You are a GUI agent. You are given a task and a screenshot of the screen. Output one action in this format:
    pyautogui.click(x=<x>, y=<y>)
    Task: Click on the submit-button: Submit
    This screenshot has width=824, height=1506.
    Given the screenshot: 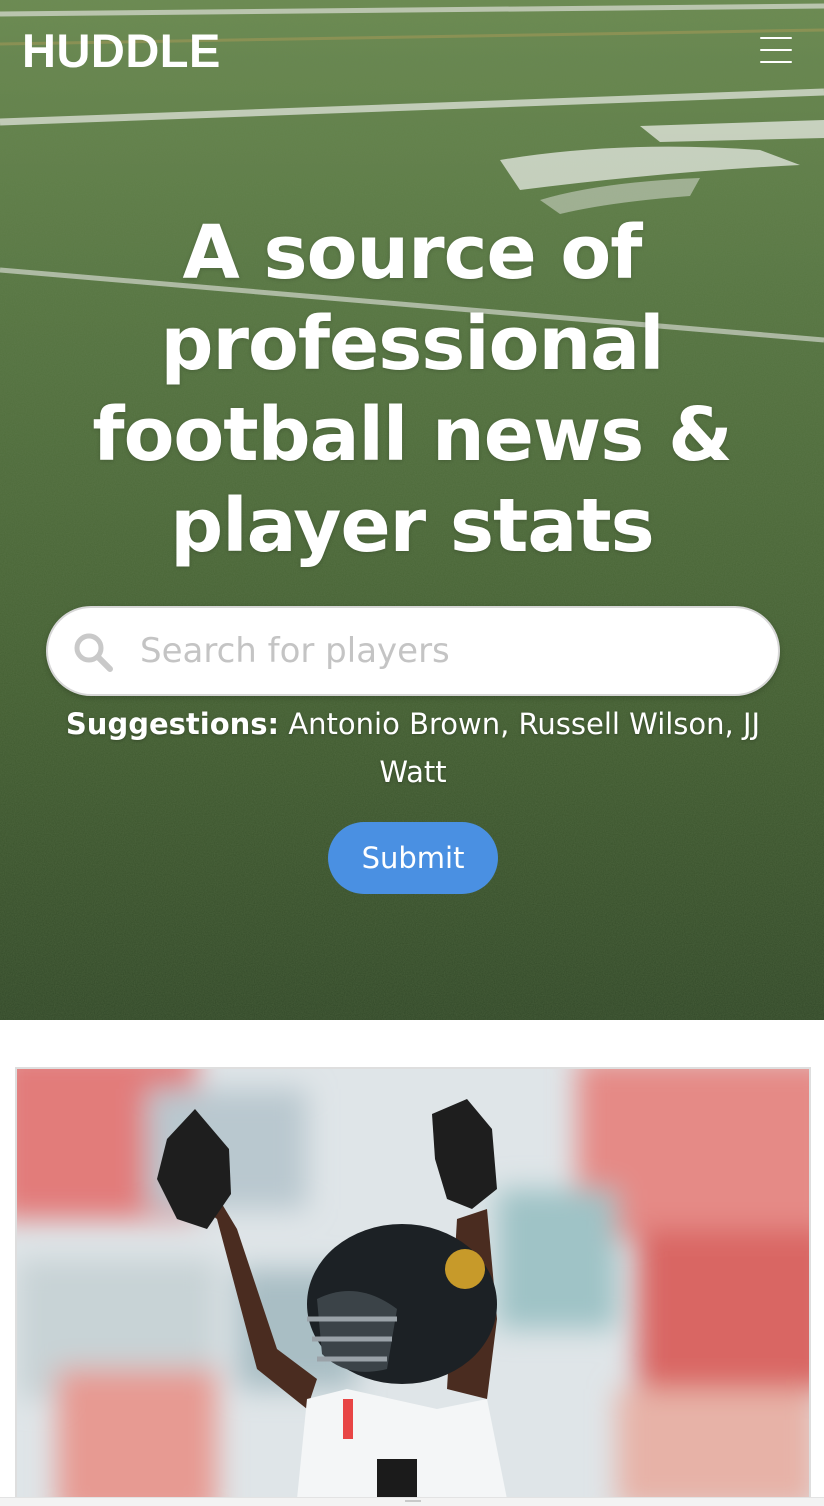 What is the action you would take?
    pyautogui.click(x=413, y=858)
    